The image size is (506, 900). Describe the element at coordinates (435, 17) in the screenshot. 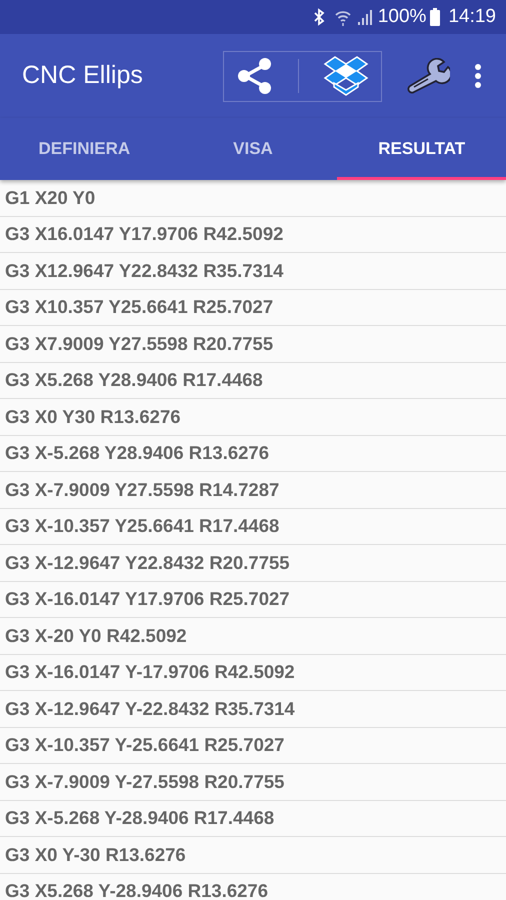

I see `battery-icon` at that location.